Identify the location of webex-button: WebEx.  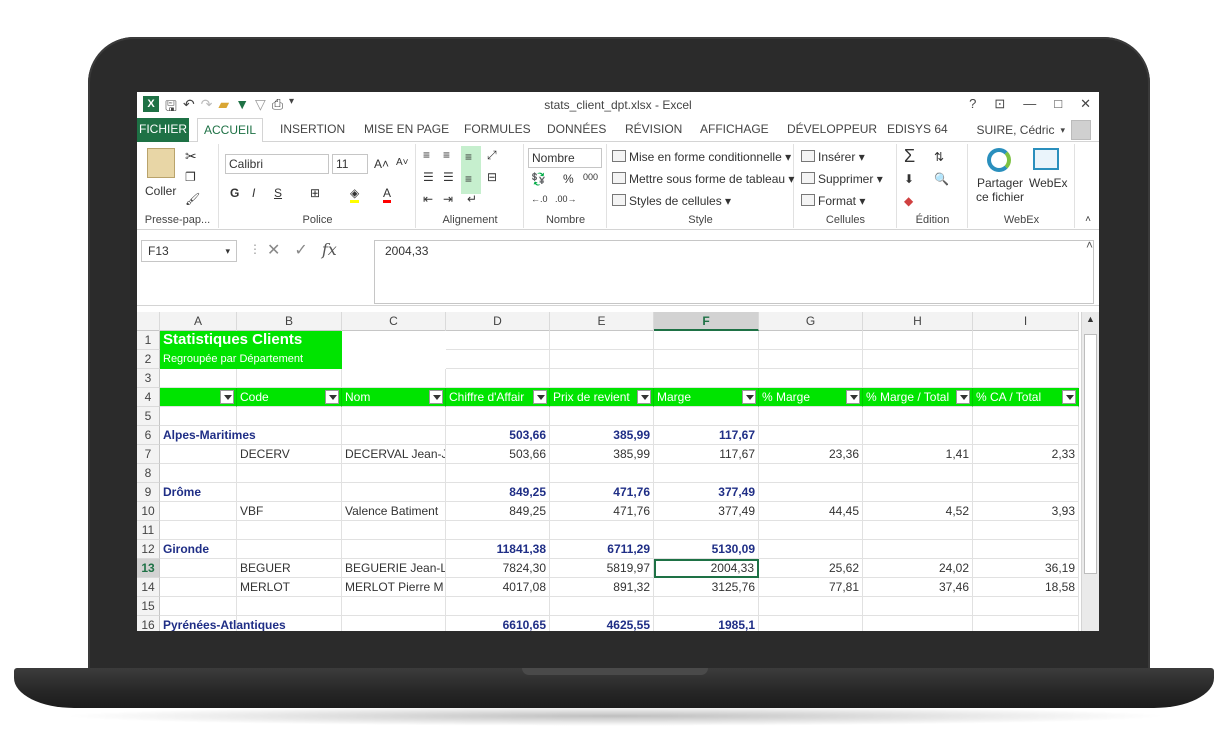
(1048, 183).